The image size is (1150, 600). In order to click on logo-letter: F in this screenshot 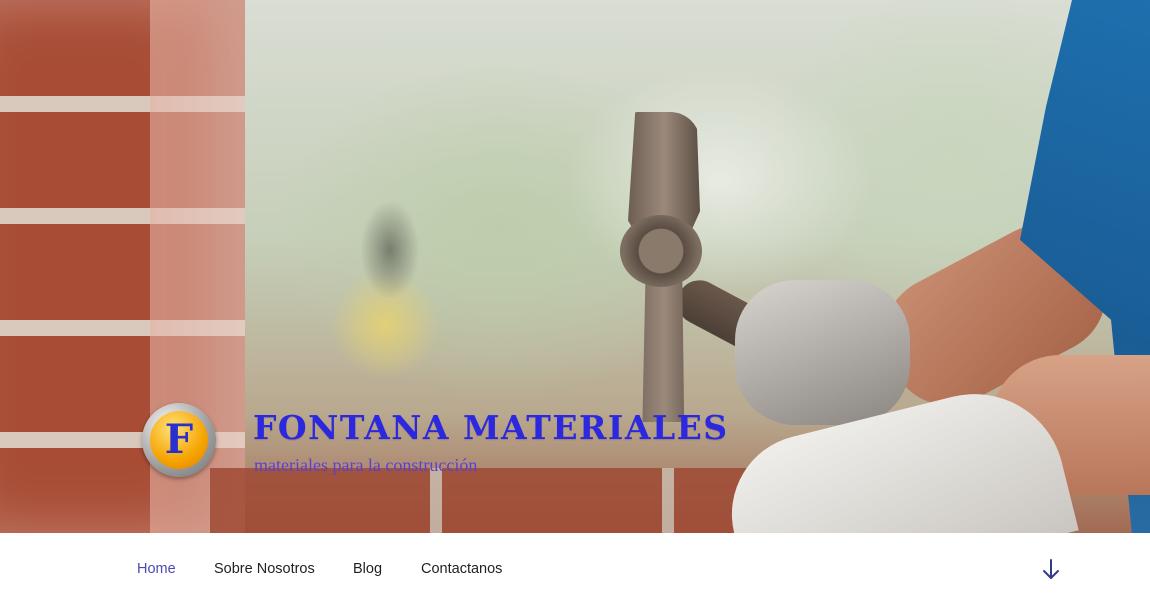, I will do `click(179, 439)`.